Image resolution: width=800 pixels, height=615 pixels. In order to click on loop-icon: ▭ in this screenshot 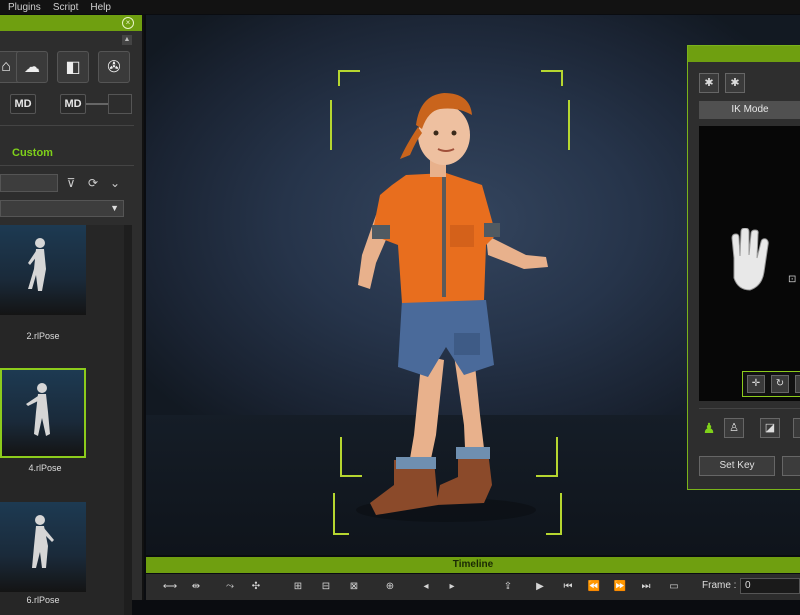, I will do `click(674, 587)`.